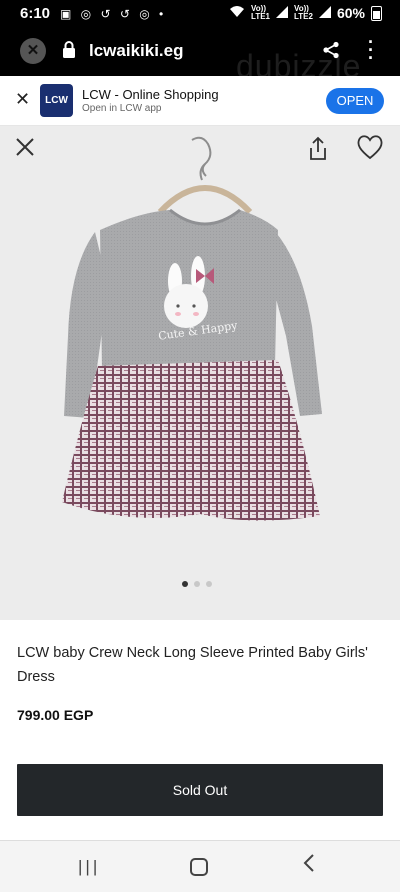  I want to click on status-right: Vo)) LTE1 Vo)) LTE2 60%, so click(305, 13).